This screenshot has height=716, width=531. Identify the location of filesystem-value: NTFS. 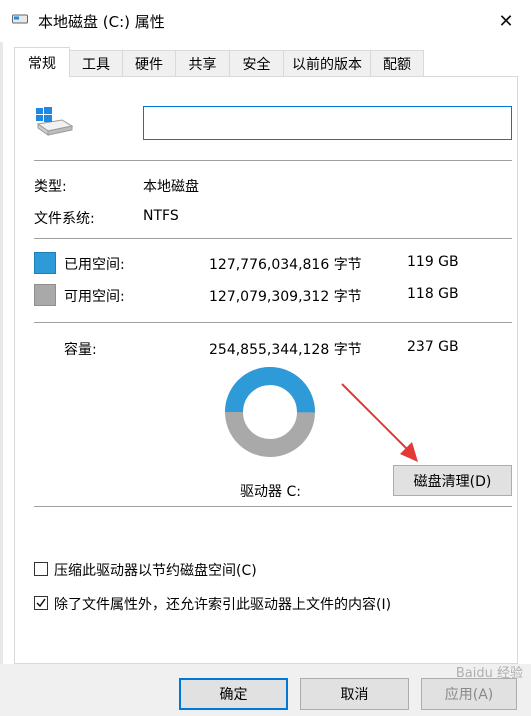
(161, 216).